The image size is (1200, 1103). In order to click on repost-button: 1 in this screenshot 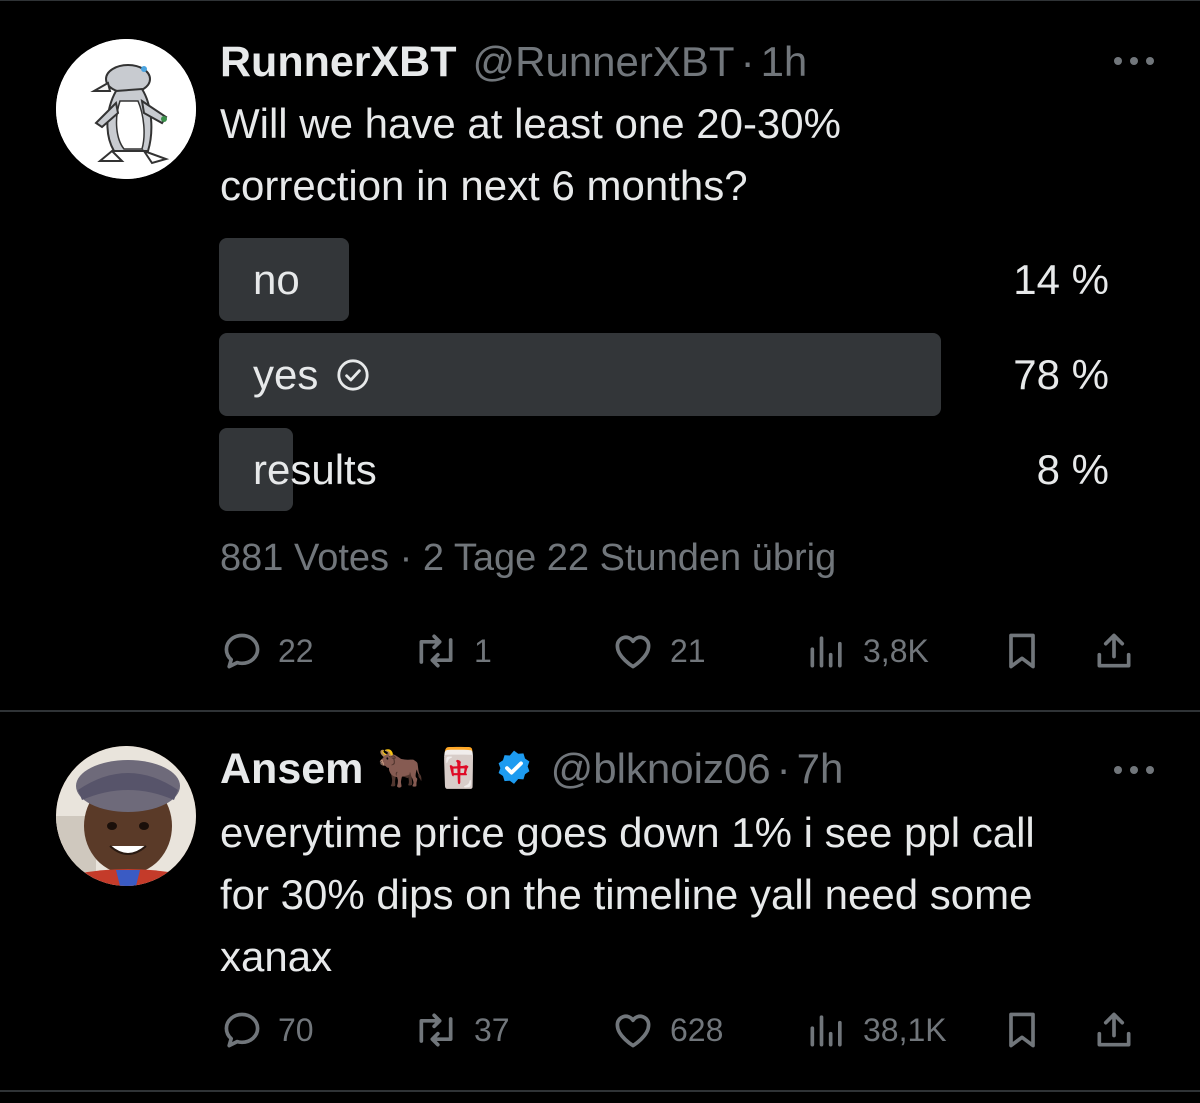, I will do `click(452, 651)`.